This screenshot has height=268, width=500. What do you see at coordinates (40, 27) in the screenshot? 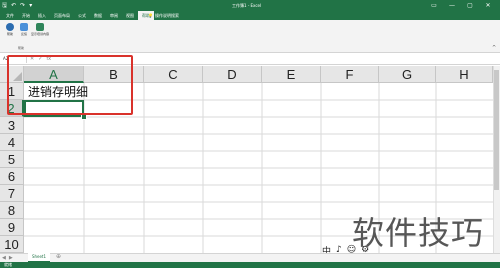
I see `training-icon` at bounding box center [40, 27].